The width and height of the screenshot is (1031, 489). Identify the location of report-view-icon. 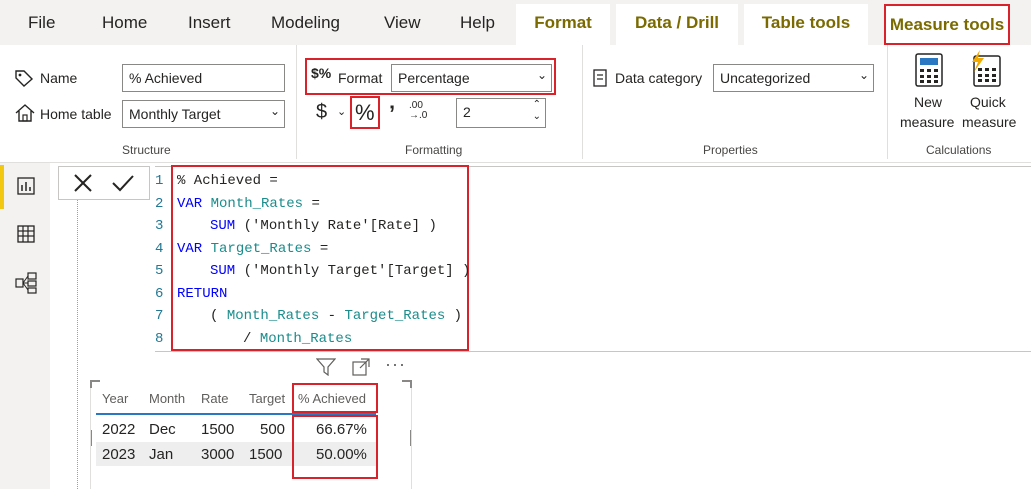
(26, 186).